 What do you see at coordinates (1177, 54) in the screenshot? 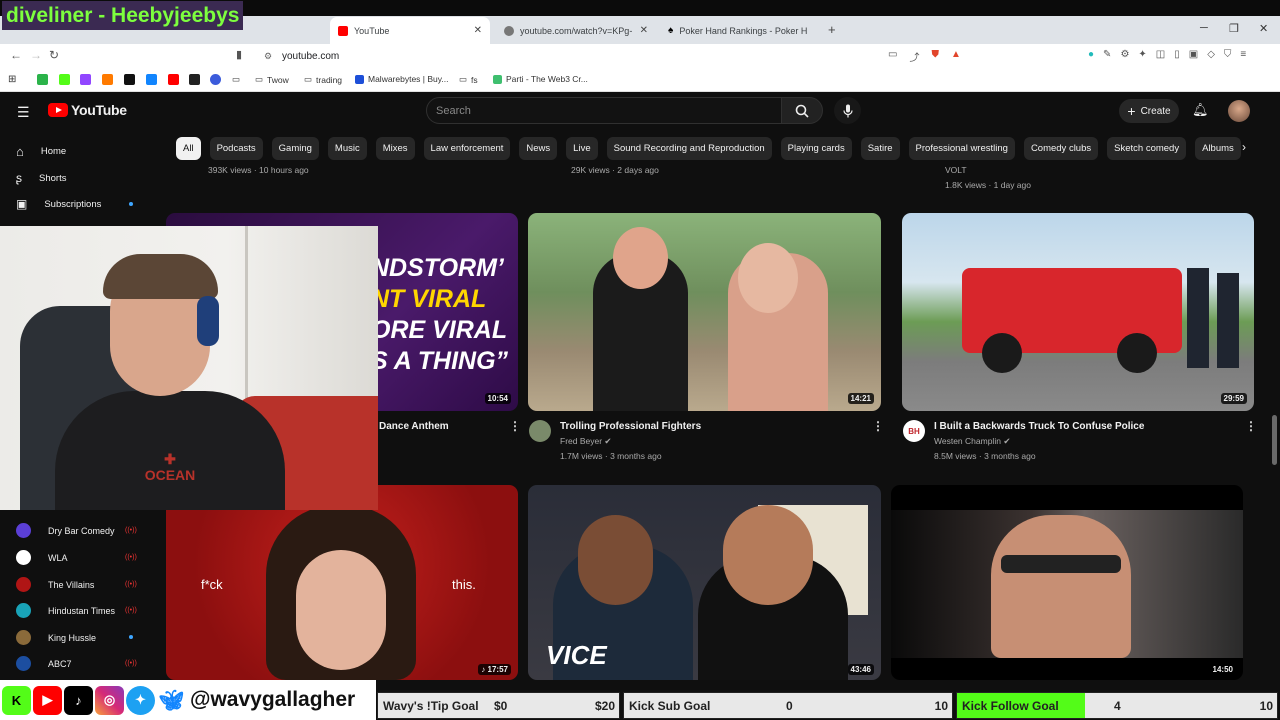
I see `sidebar-icon: ▯` at bounding box center [1177, 54].